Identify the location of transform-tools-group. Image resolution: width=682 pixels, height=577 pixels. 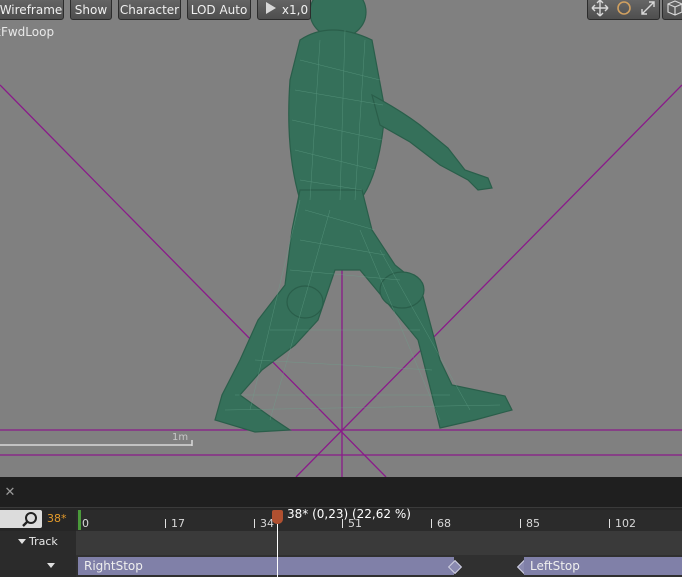
(623, 10).